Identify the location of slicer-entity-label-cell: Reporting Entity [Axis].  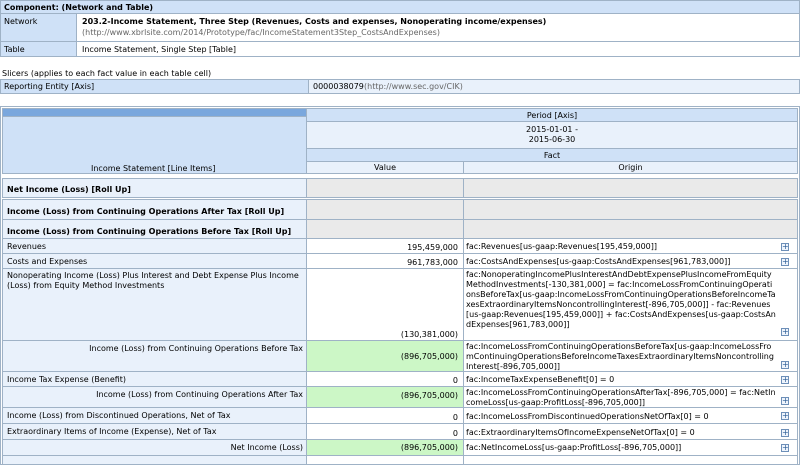
(154, 86).